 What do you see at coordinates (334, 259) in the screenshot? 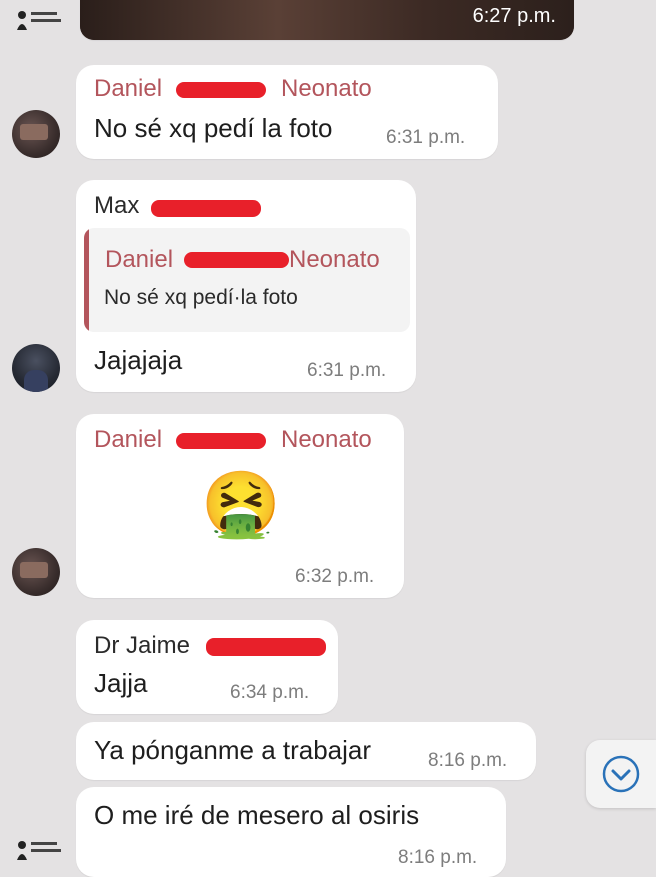
I see `reply-sender-tail: Neonato` at bounding box center [334, 259].